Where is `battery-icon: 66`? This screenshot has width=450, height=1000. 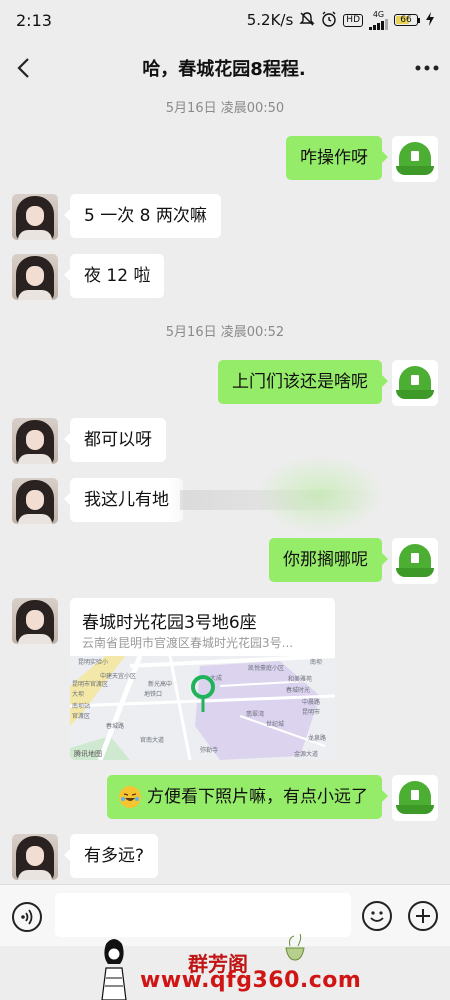 battery-icon: 66 is located at coordinates (407, 20).